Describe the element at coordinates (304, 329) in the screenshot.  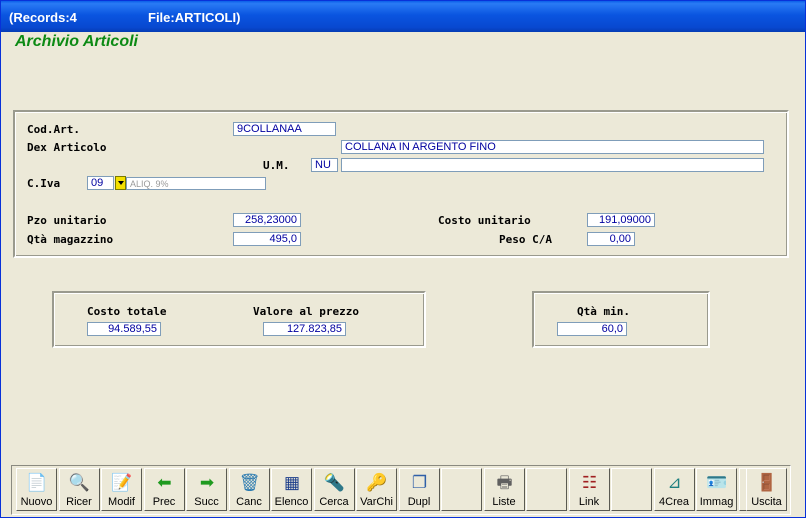
I see `valore-field: 127.823,85` at that location.